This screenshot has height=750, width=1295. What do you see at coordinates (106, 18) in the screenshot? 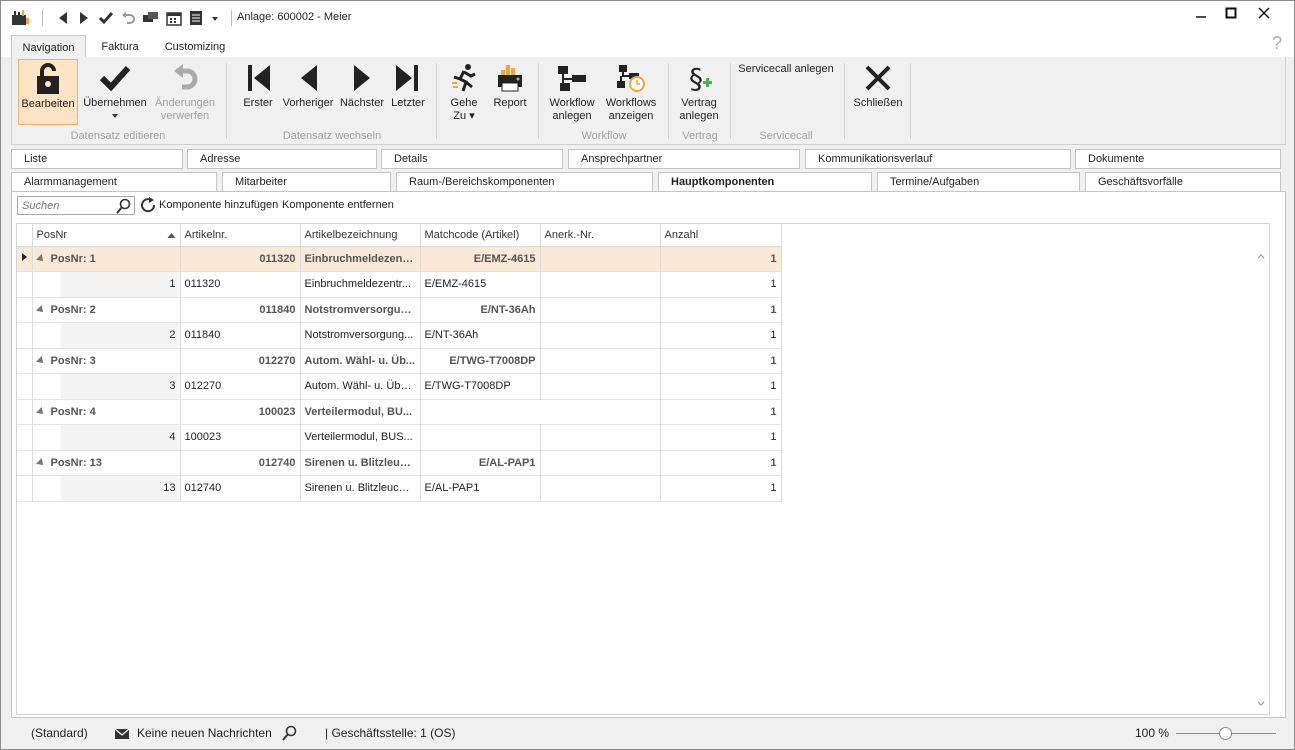
I see `check-icon` at bounding box center [106, 18].